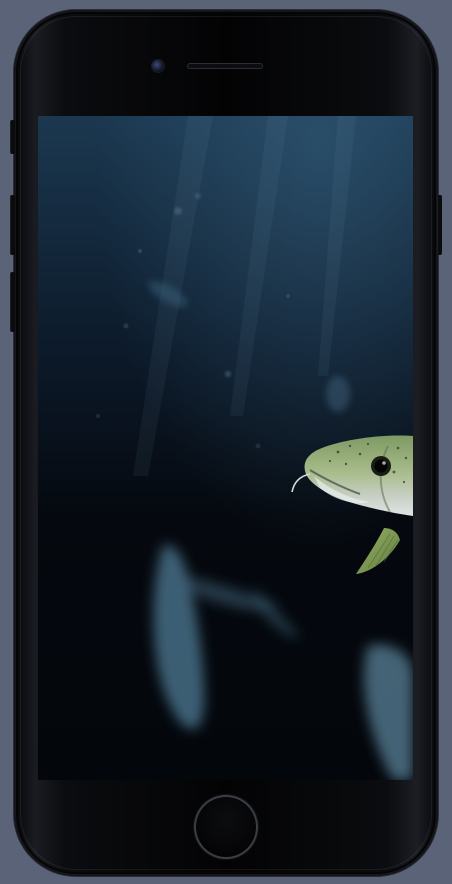 The height and width of the screenshot is (884, 452). I want to click on volume-up-button, so click(12, 225).